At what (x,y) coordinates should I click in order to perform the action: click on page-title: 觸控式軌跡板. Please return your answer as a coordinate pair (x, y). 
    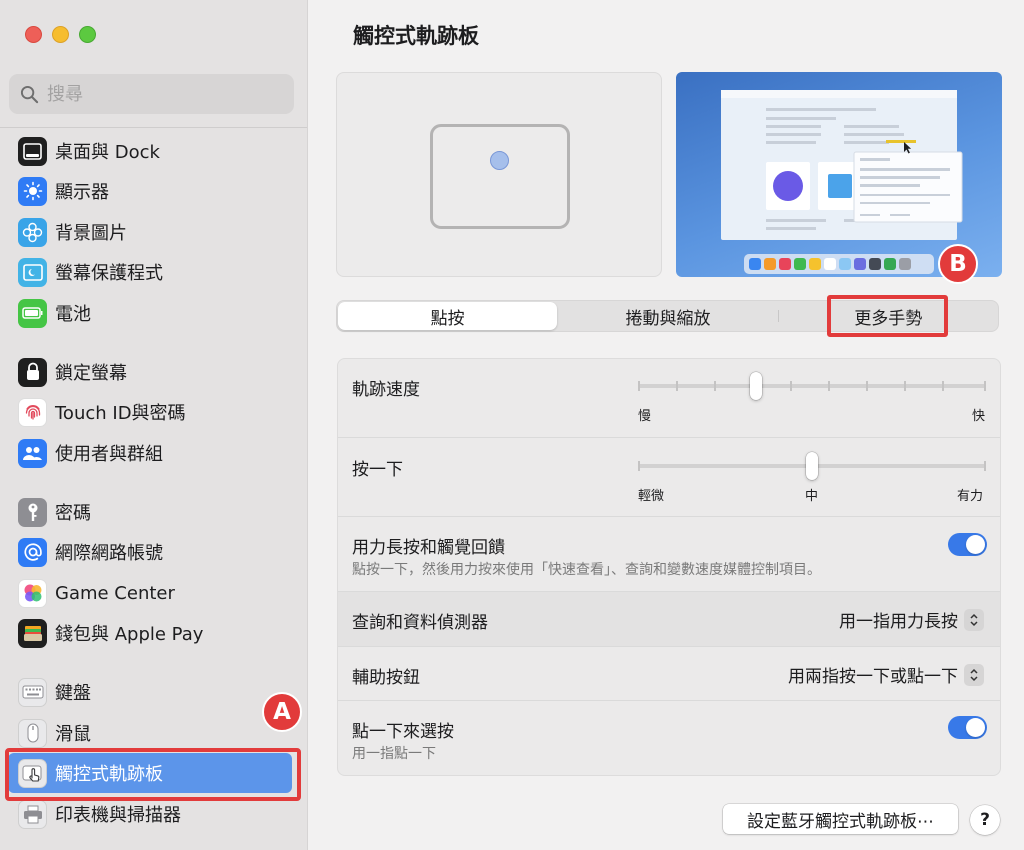
    Looking at the image, I should click on (416, 36).